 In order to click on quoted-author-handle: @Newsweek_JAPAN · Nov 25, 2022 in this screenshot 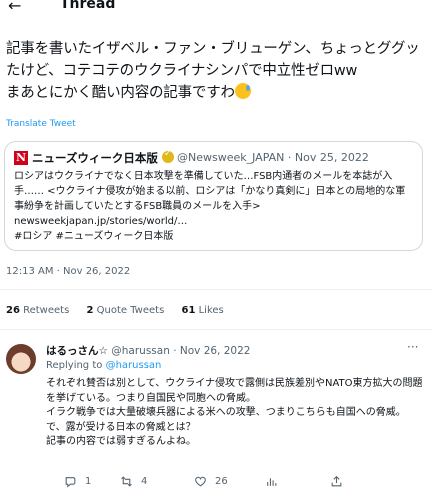, I will do `click(273, 157)`.